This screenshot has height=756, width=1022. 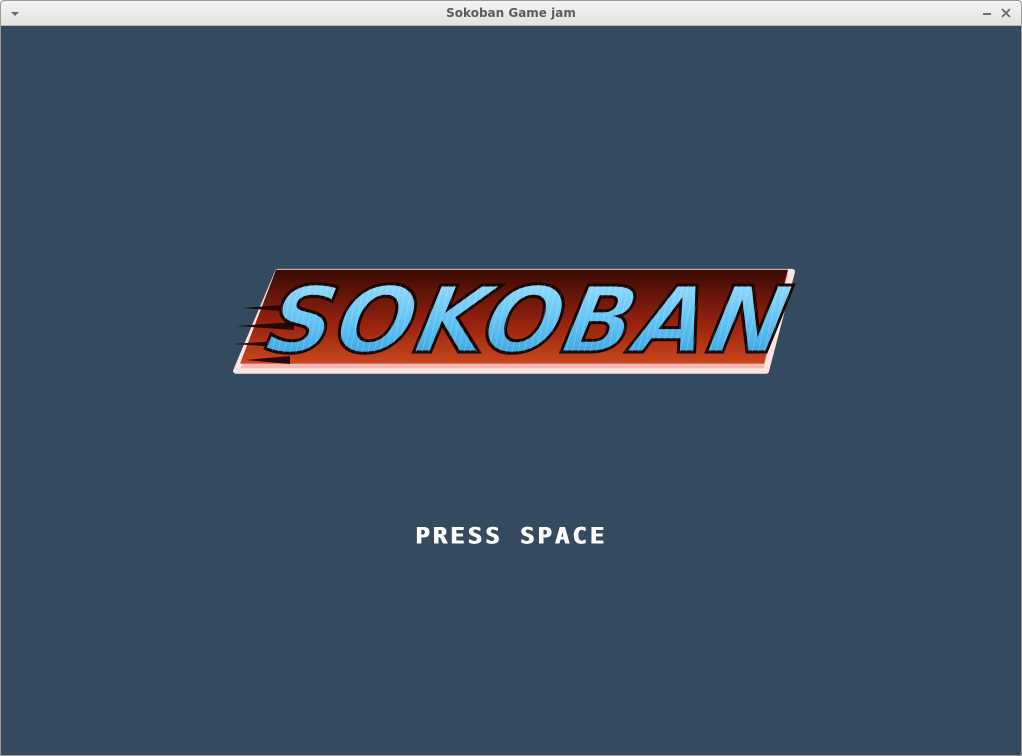 I want to click on press-space-prompt: PRESS SPACE, so click(x=511, y=536).